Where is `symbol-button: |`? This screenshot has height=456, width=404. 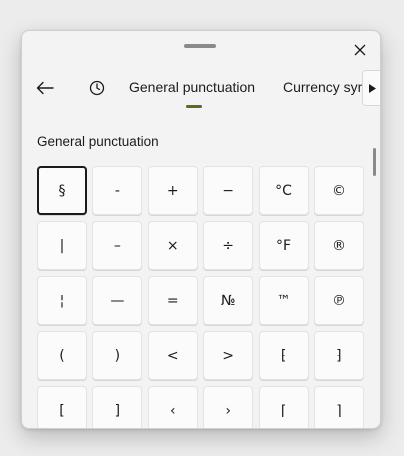
symbol-button: | is located at coordinates (62, 245).